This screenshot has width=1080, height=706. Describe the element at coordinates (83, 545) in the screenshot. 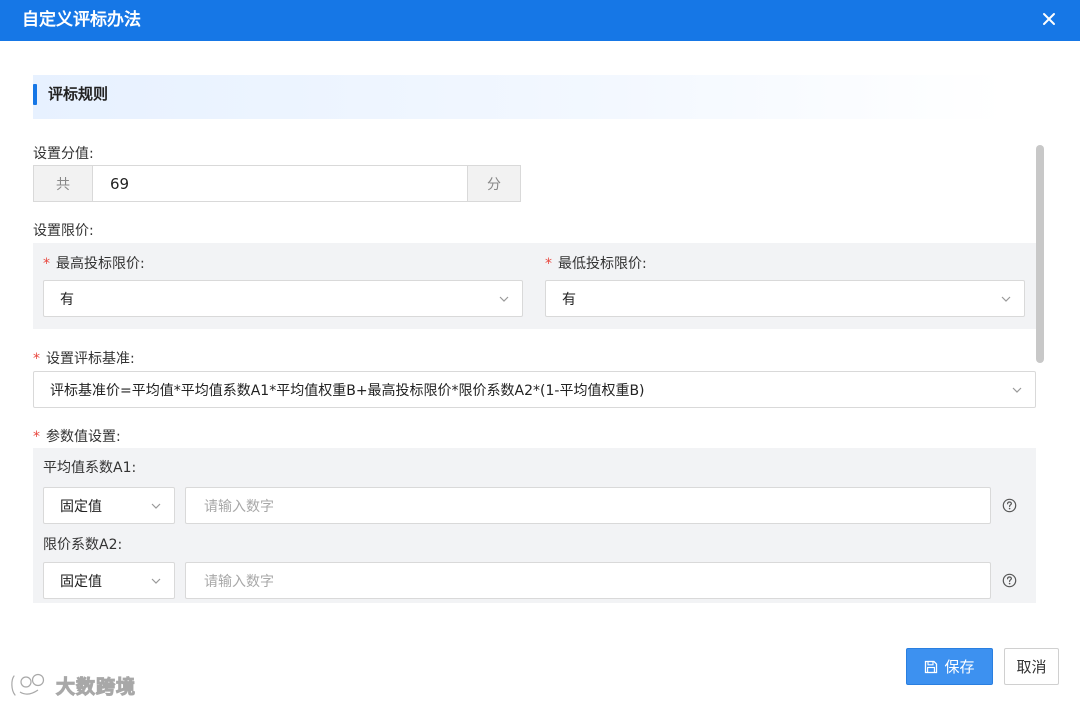

I see `param-a2-label: 限价系数A2:` at that location.